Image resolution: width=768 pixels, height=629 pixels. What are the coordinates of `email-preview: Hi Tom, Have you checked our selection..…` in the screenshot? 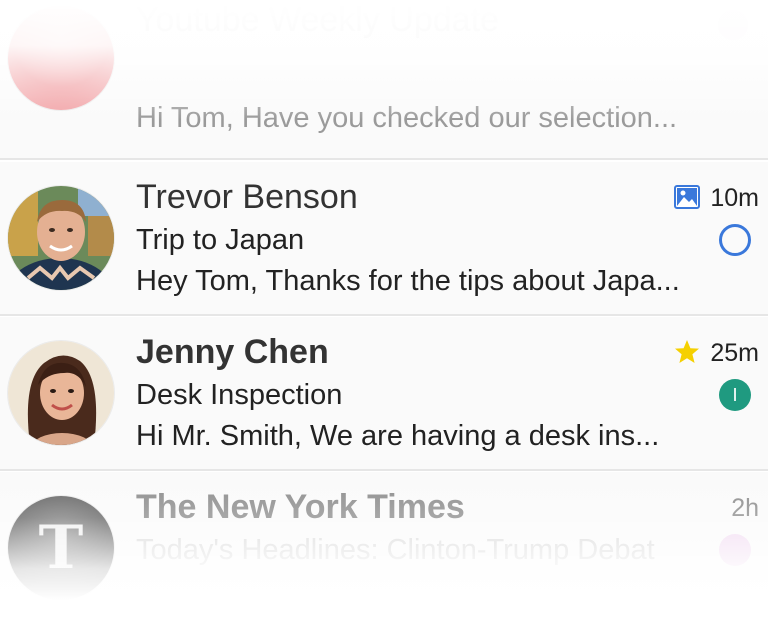 It's located at (407, 118).